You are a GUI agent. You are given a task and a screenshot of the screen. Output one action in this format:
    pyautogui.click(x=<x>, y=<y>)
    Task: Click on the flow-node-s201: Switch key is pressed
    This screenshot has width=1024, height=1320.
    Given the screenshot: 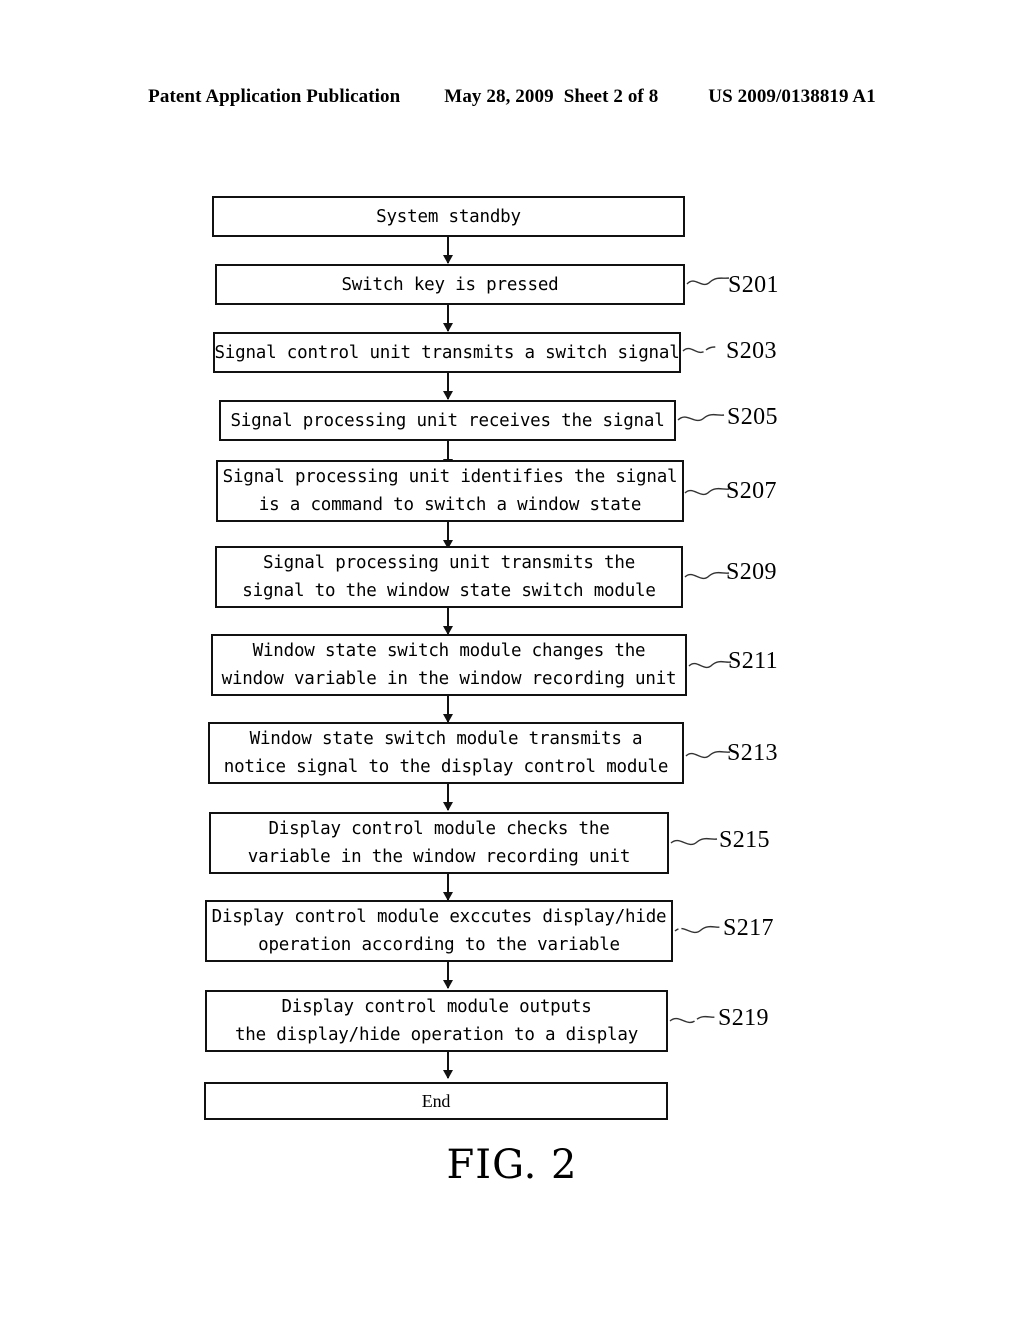 What is the action you would take?
    pyautogui.click(x=450, y=284)
    